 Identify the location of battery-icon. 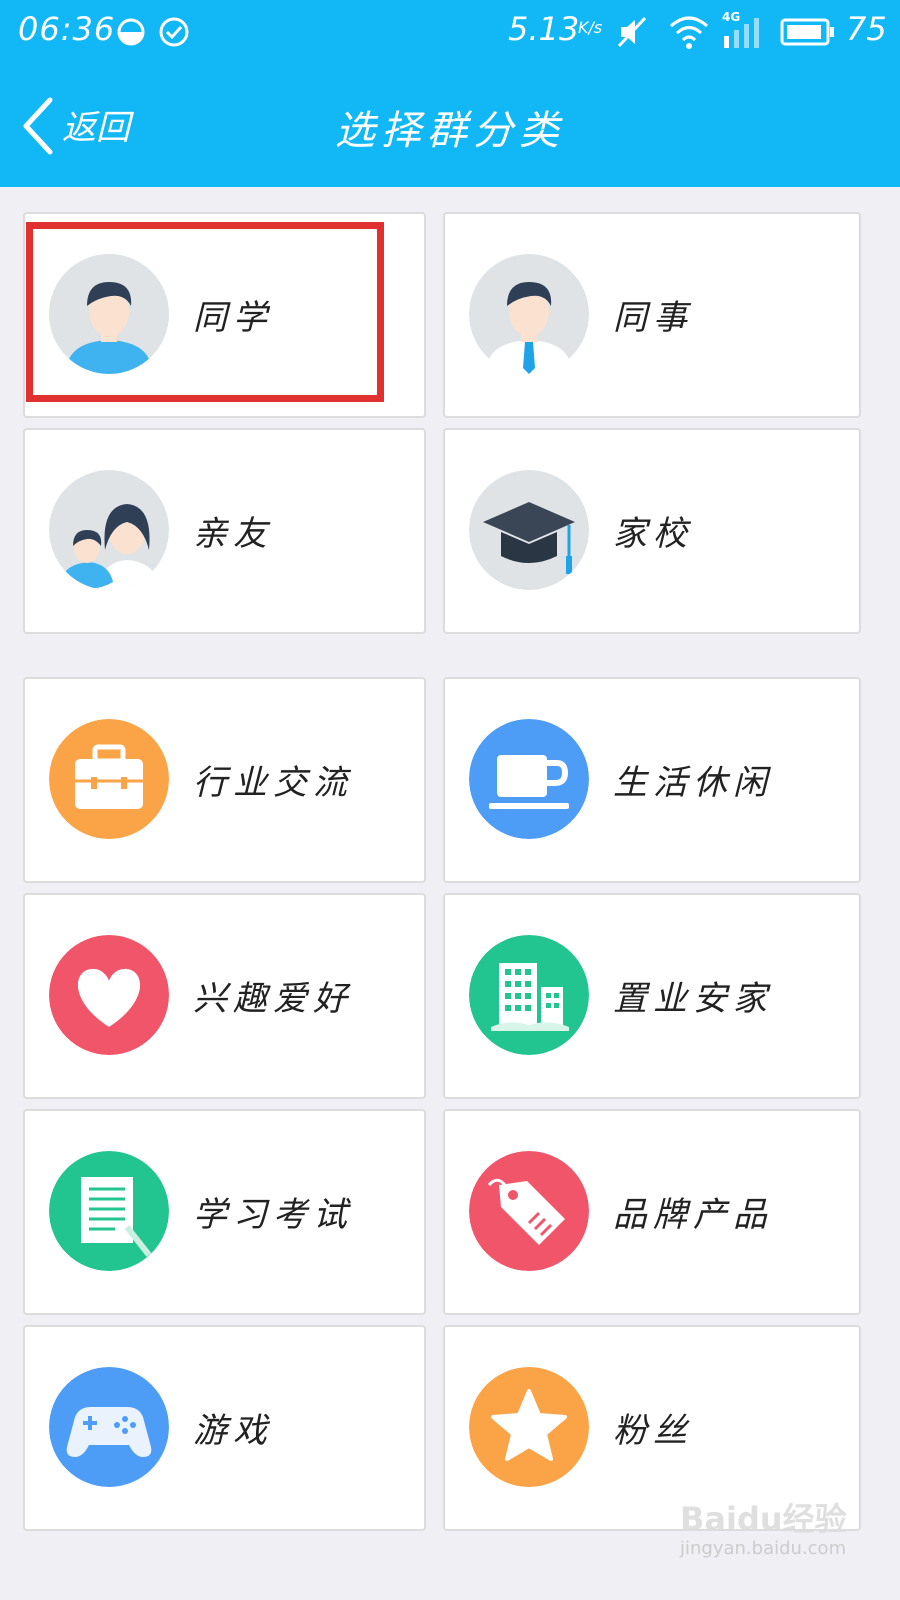
(807, 32).